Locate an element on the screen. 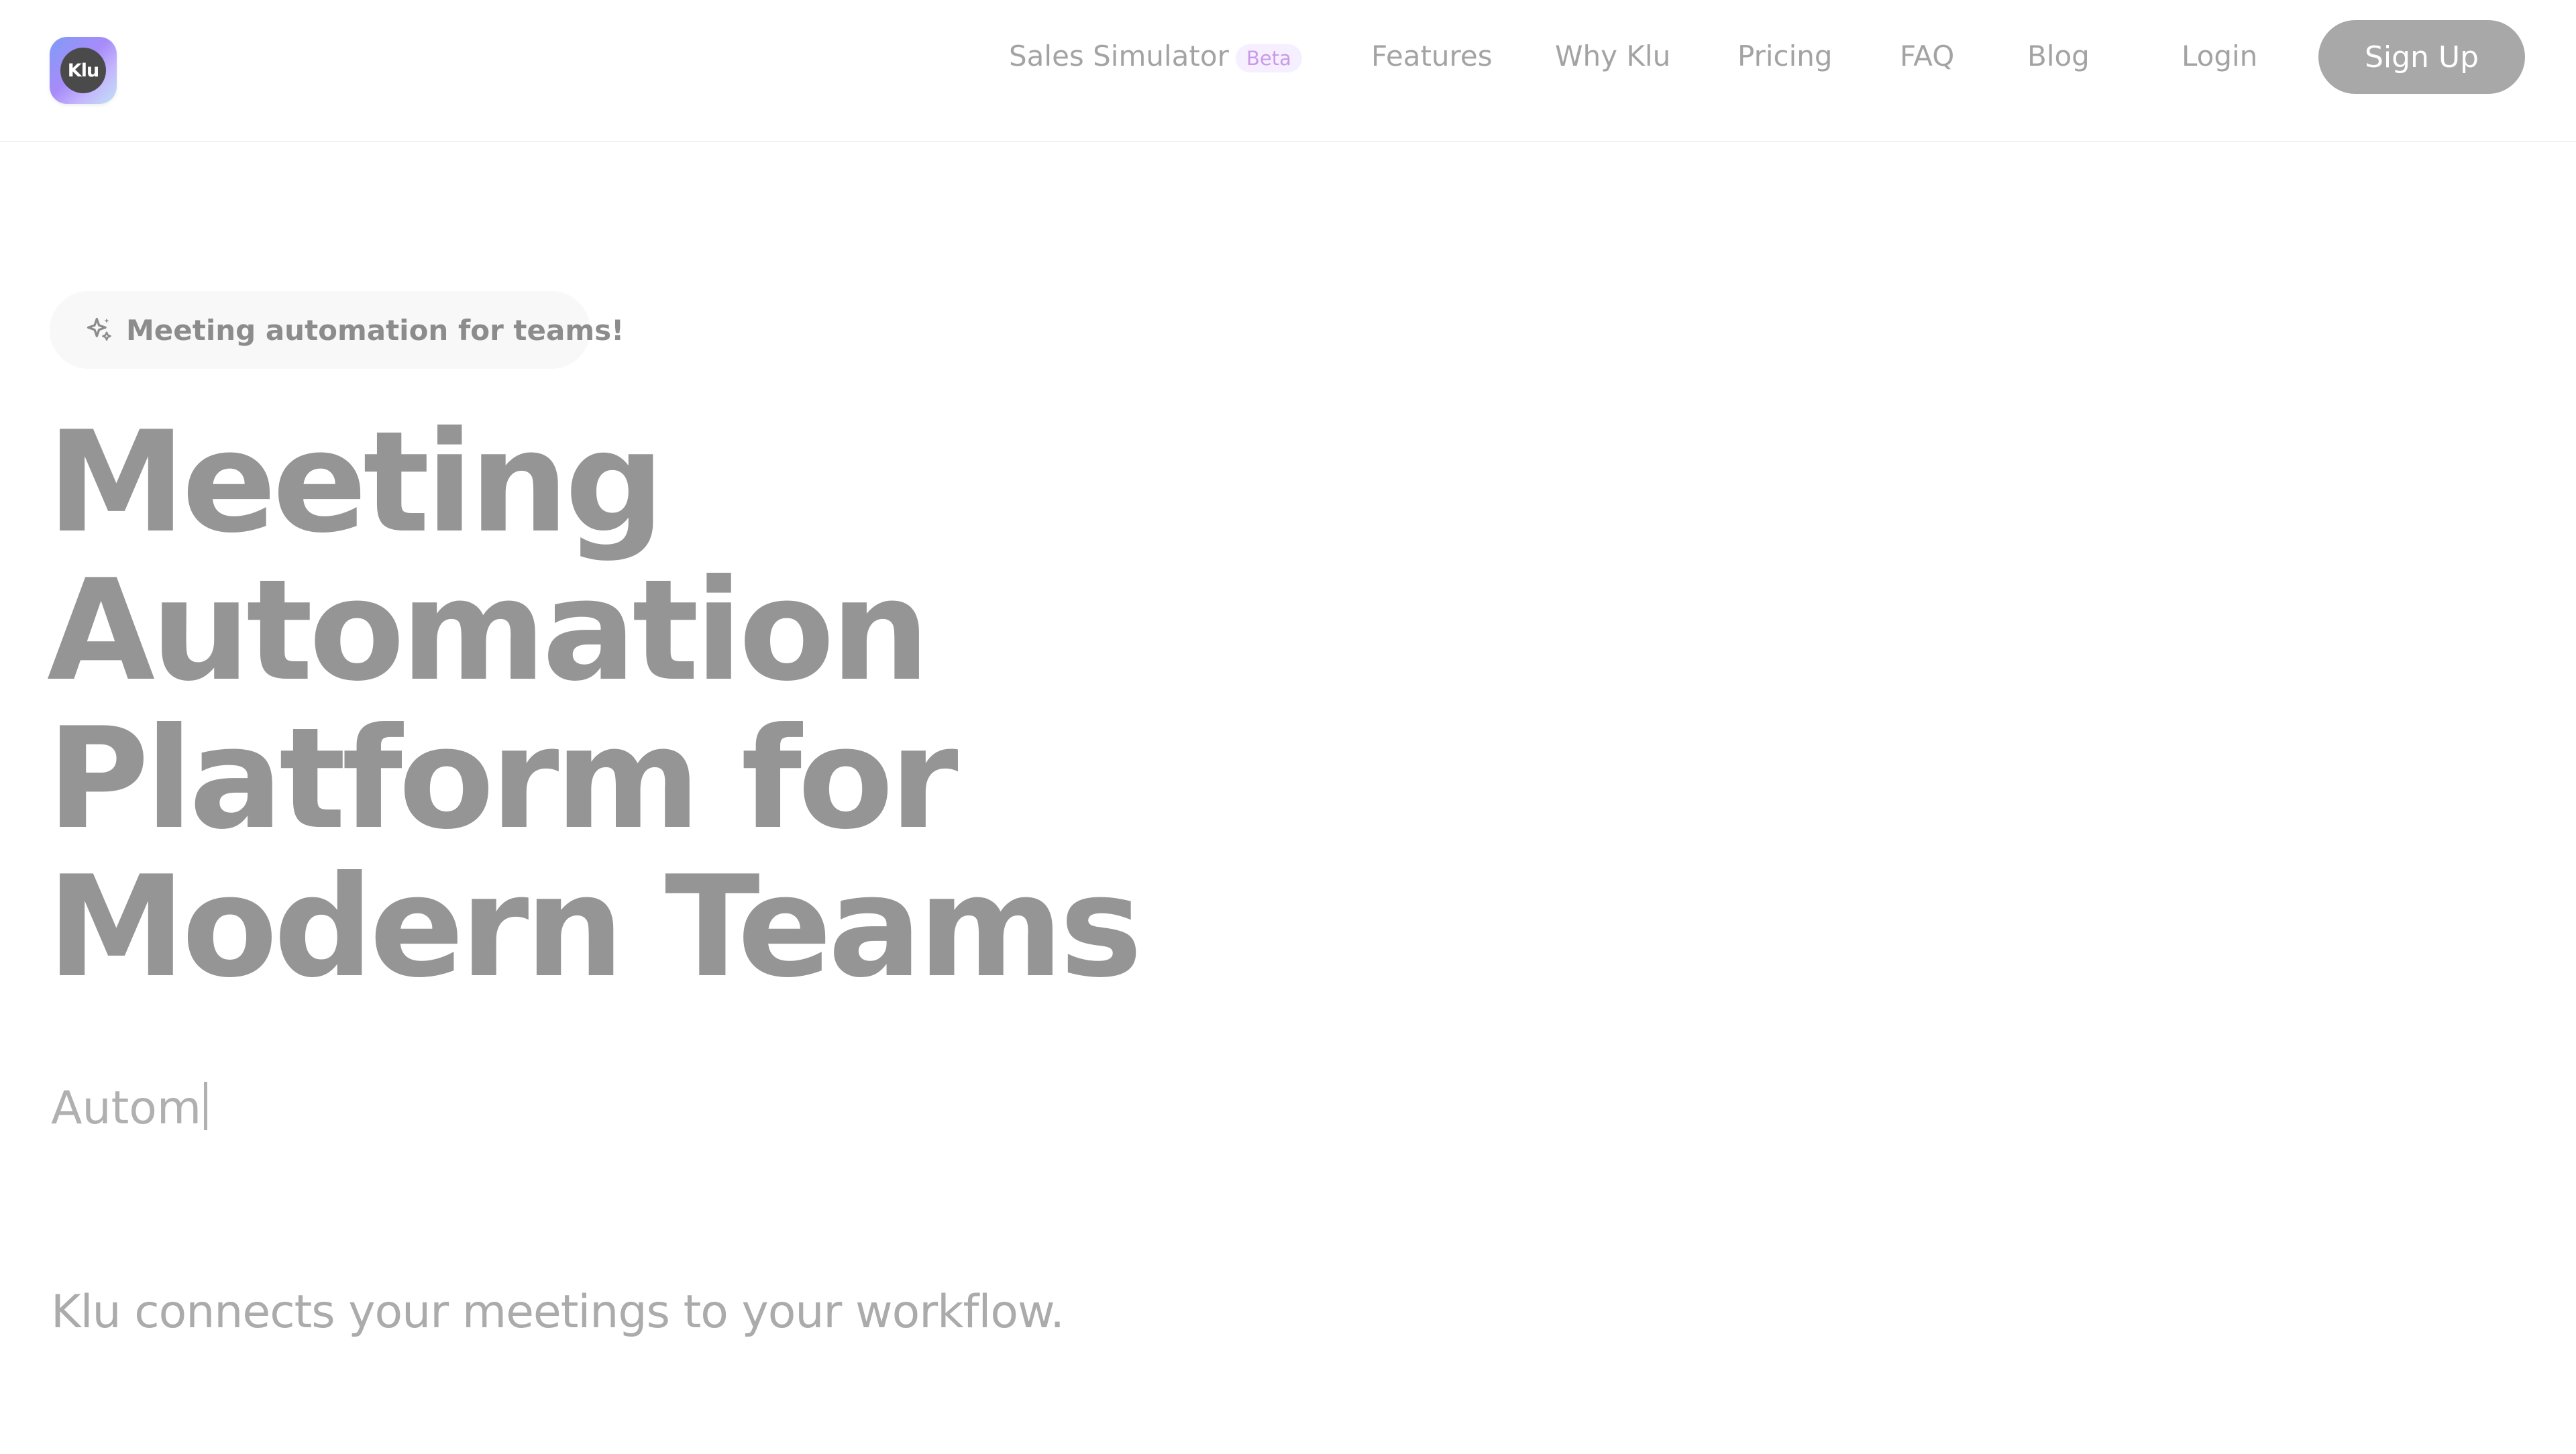 The height and width of the screenshot is (1454, 2576). hero-headline-line-1: Meeting is located at coordinates (356, 483).